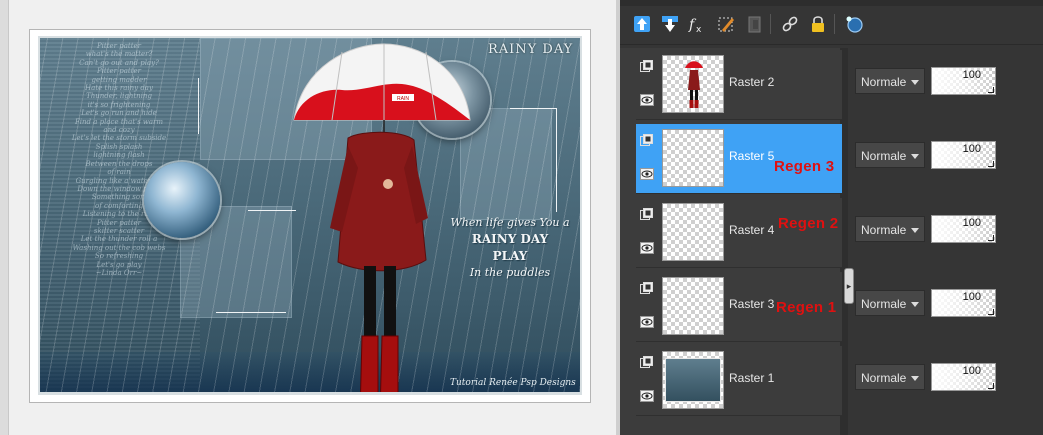  I want to click on collapse-panel-button: ▸, so click(849, 286).